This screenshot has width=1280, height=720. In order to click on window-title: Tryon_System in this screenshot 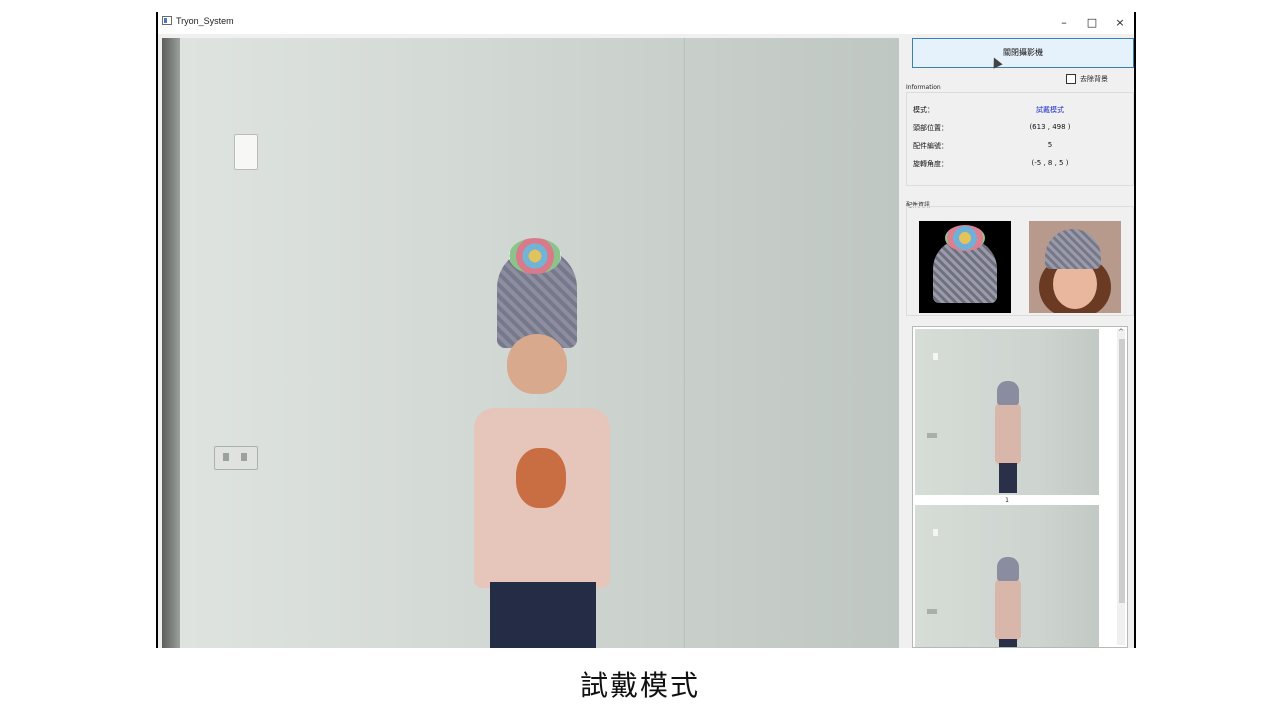, I will do `click(205, 21)`.